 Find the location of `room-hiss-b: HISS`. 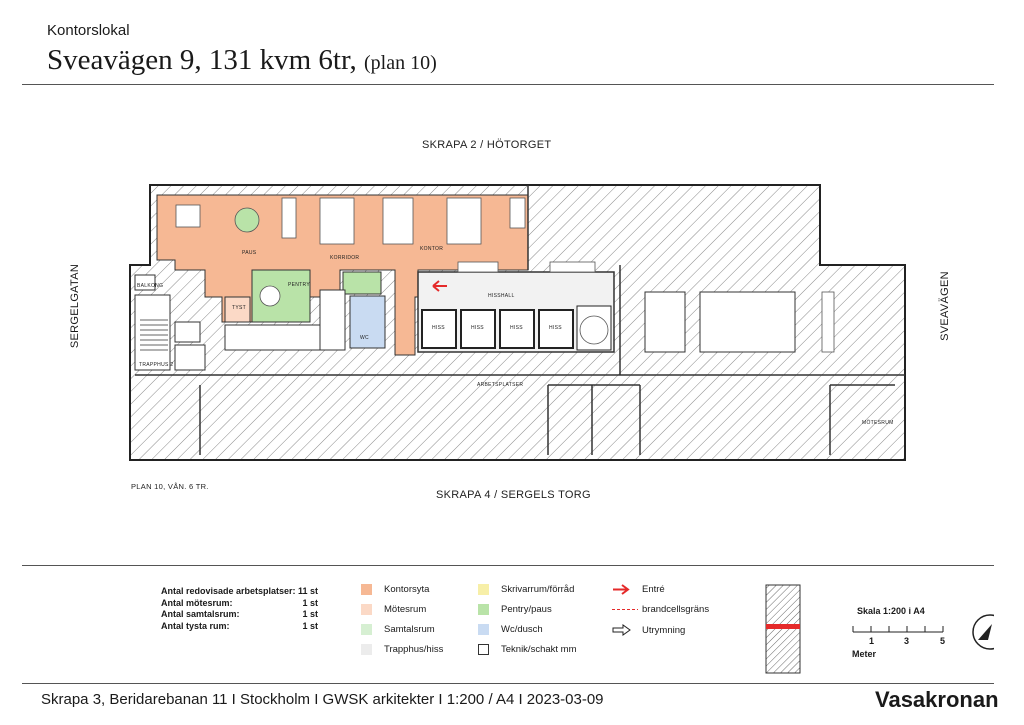

room-hiss-b: HISS is located at coordinates (477, 328).